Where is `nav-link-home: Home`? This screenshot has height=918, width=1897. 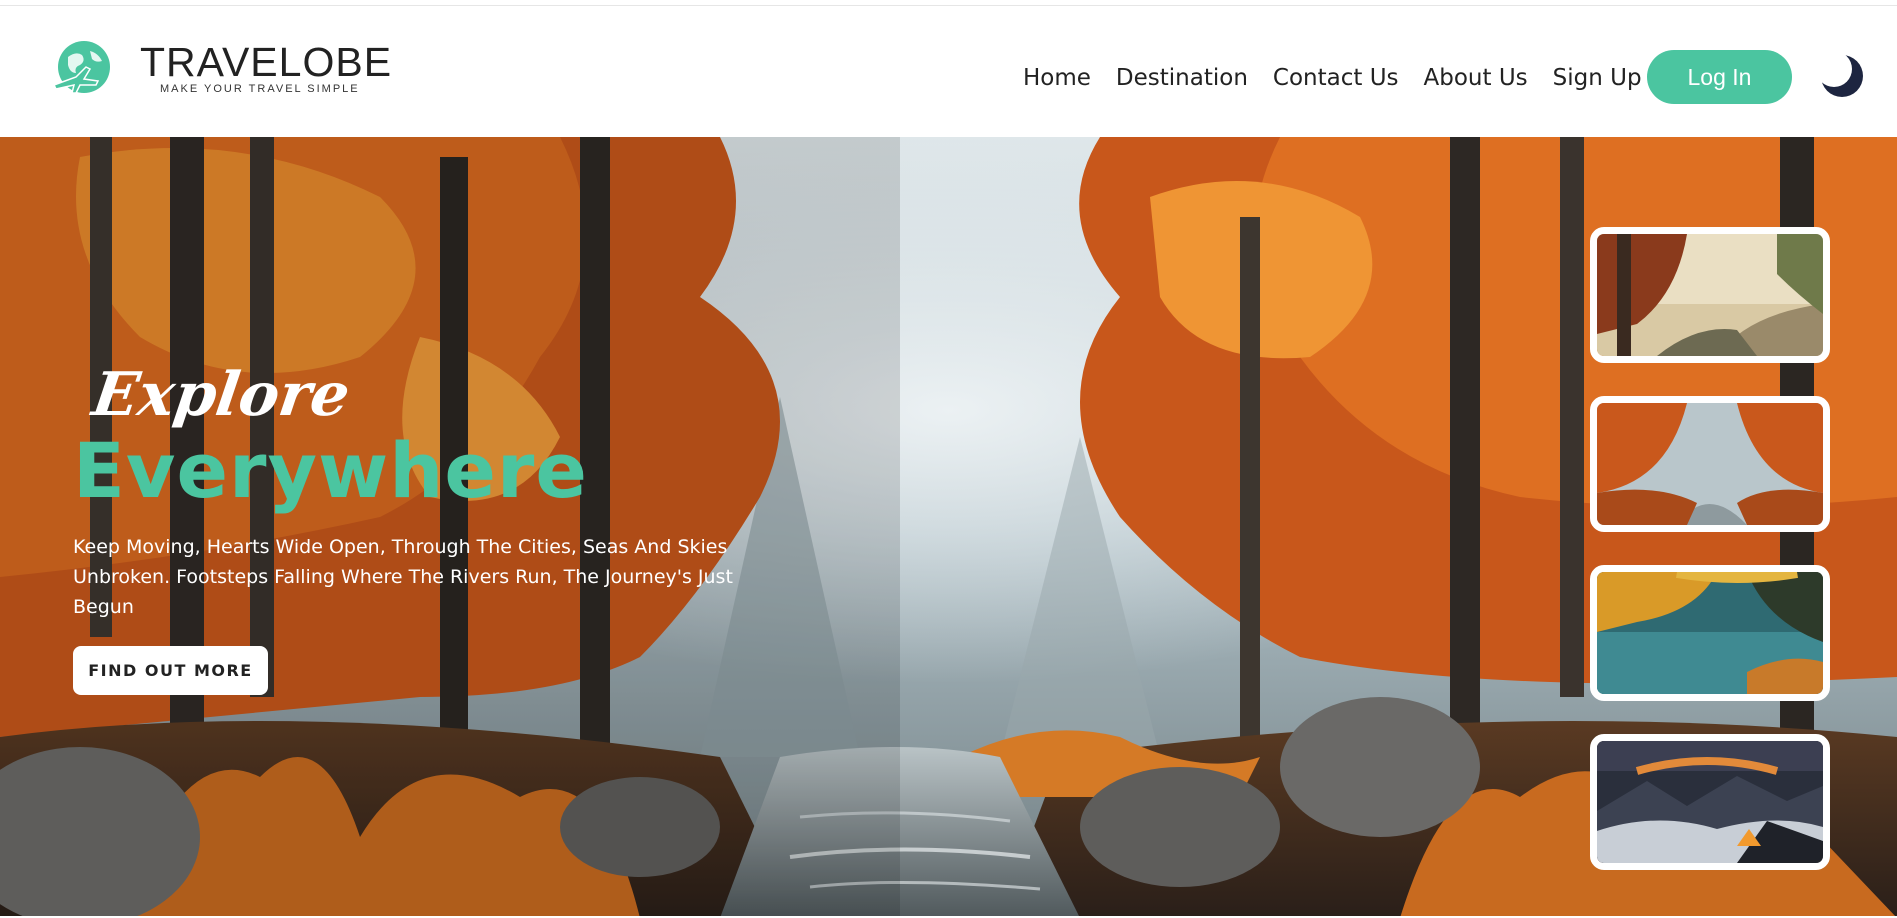
nav-link-home: Home is located at coordinates (1057, 78).